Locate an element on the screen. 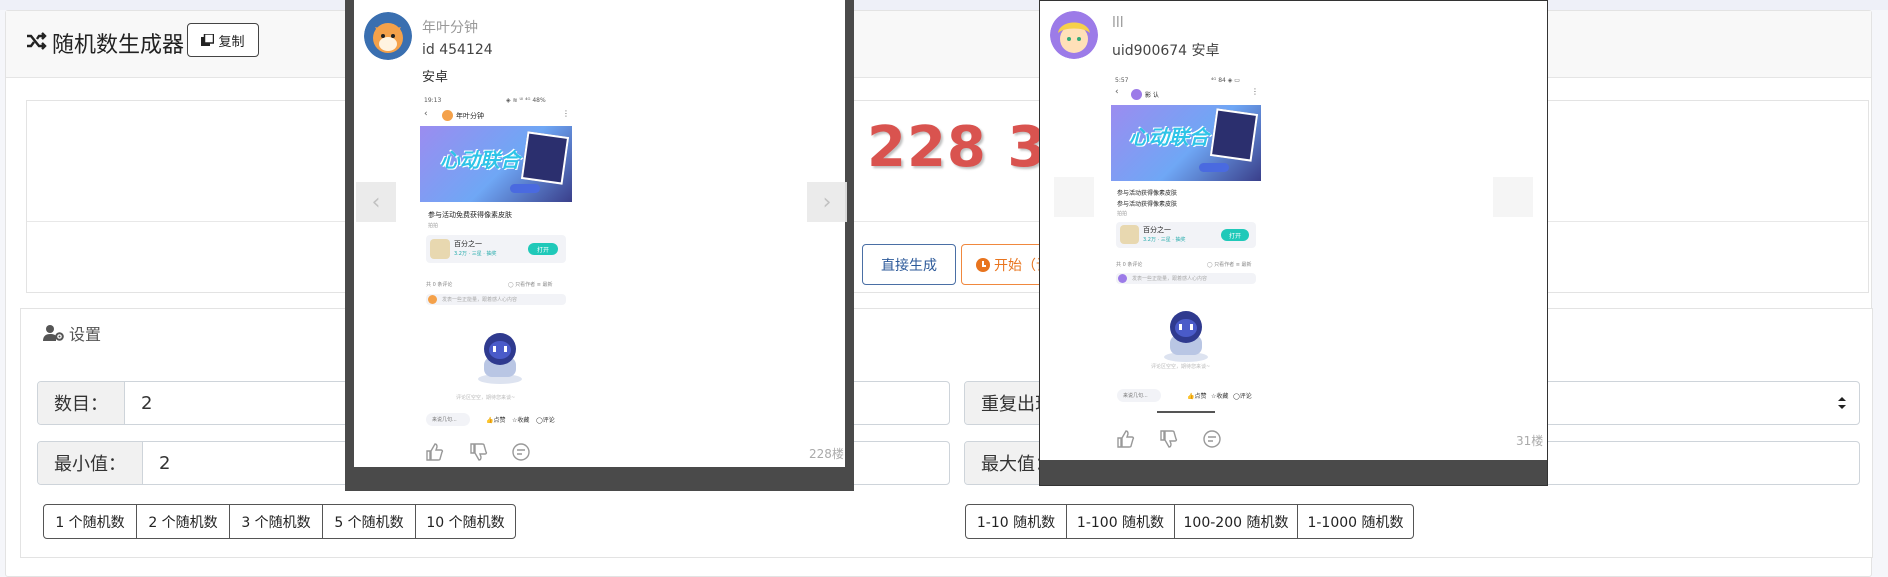 This screenshot has height=577, width=1888. settings-title: 设置 is located at coordinates (85, 334).